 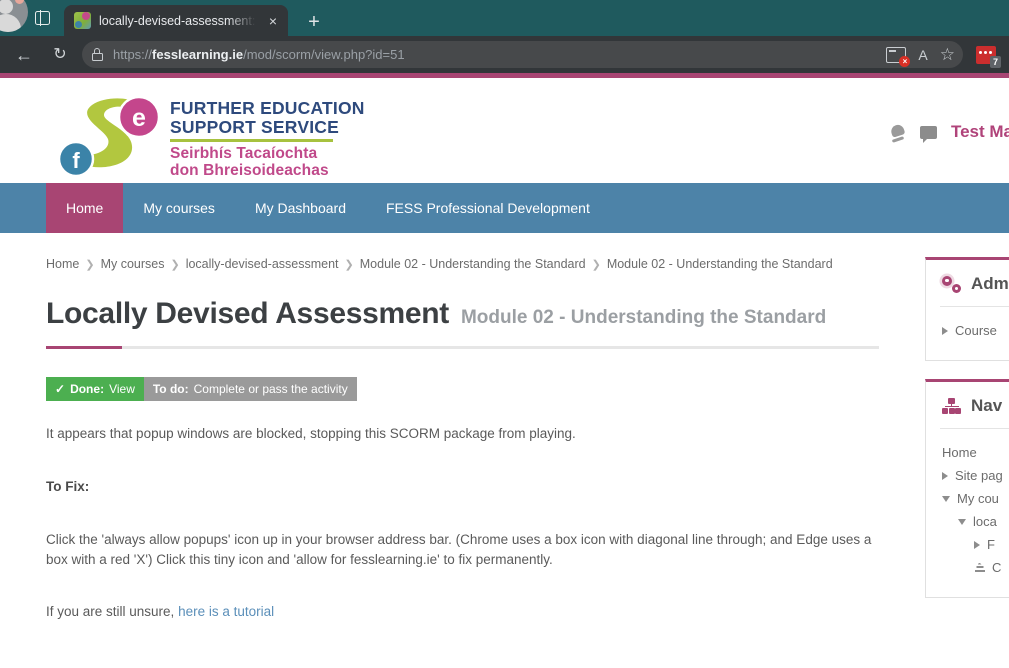 I want to click on tab-title: locally-devised-assessment: Mod, so click(x=177, y=20).